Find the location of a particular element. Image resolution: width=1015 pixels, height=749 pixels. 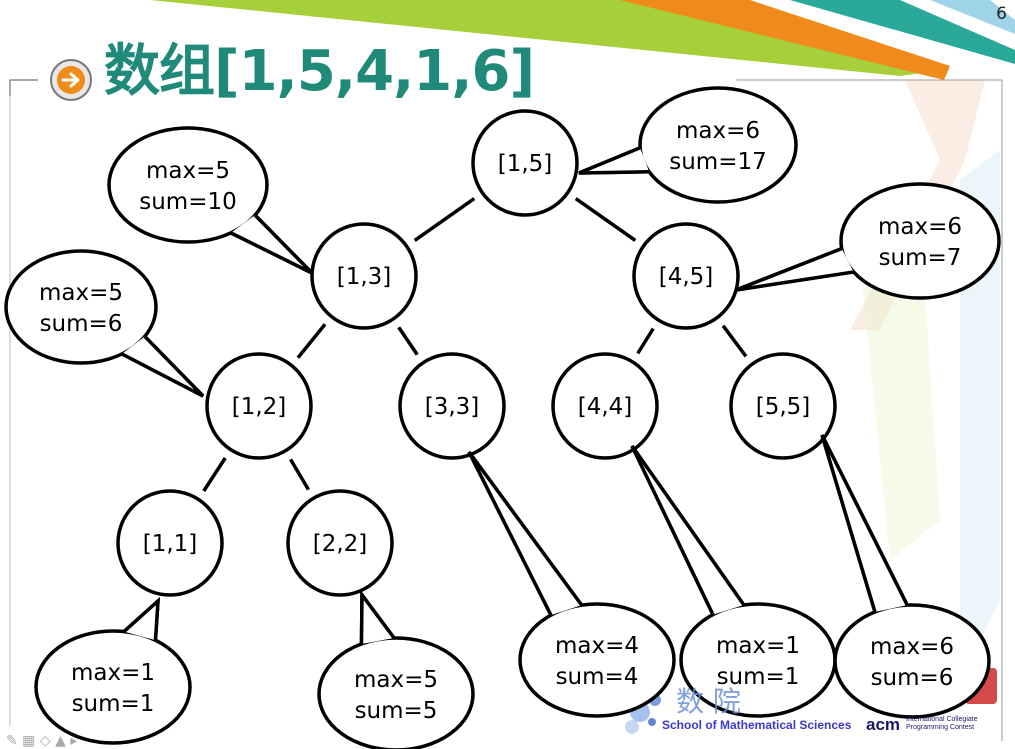

page-number: 6 is located at coordinates (1001, 14).